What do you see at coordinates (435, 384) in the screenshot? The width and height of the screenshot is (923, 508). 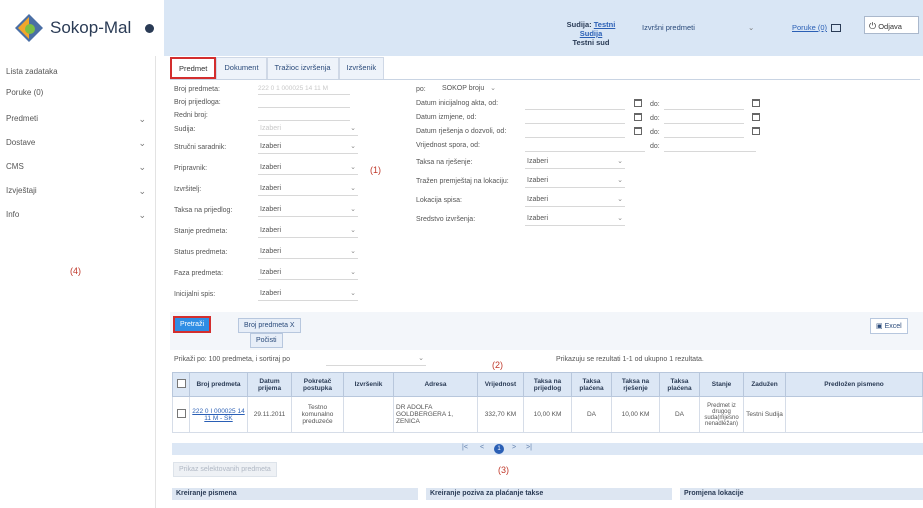 I see `column-header: Adresa` at bounding box center [435, 384].